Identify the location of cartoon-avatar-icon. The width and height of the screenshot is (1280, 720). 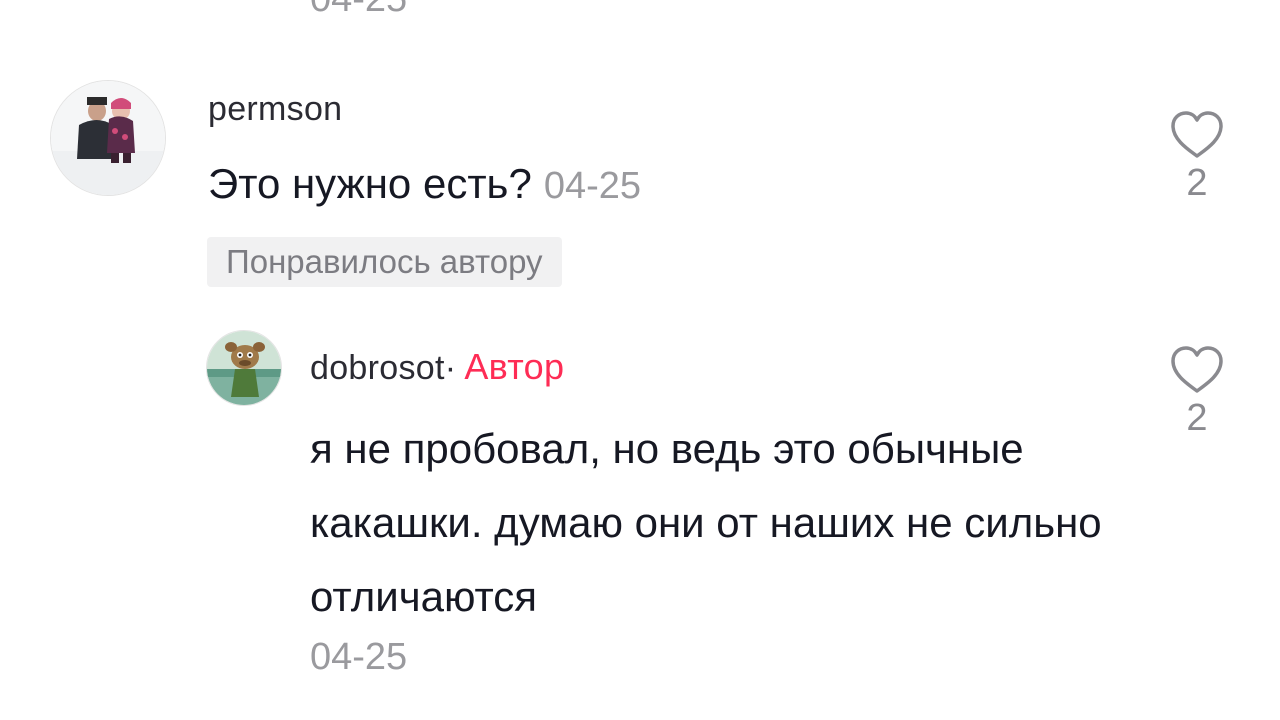
(244, 368).